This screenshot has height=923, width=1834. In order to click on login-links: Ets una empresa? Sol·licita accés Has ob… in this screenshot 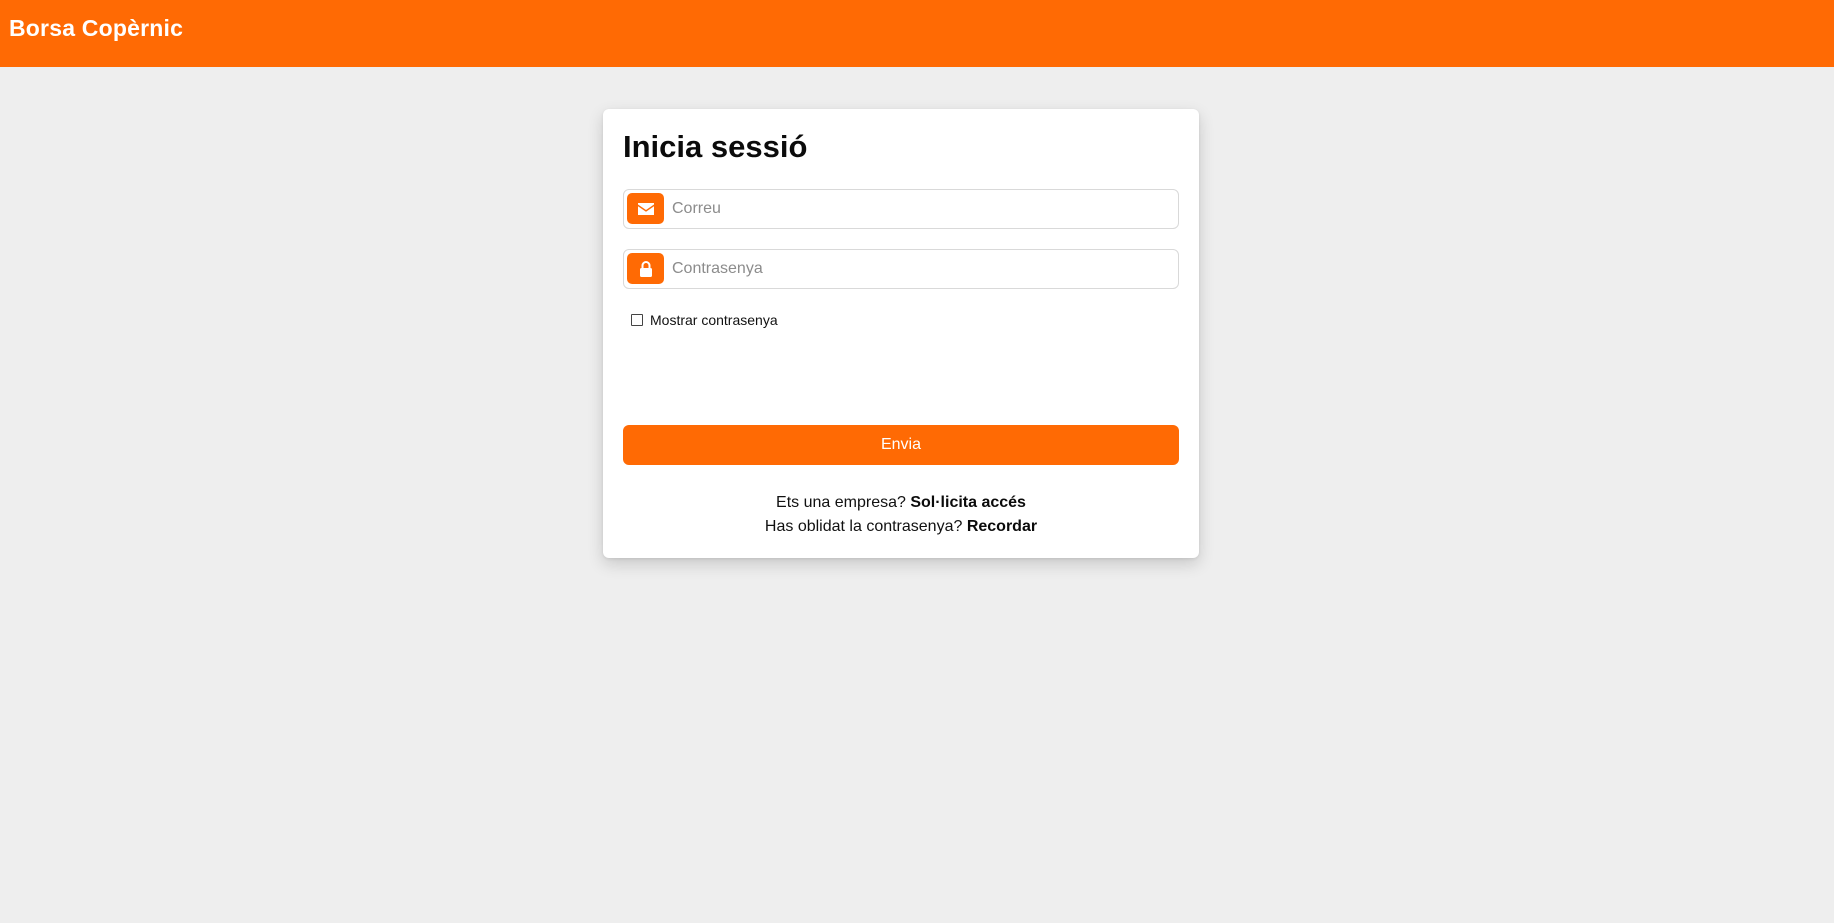, I will do `click(901, 515)`.